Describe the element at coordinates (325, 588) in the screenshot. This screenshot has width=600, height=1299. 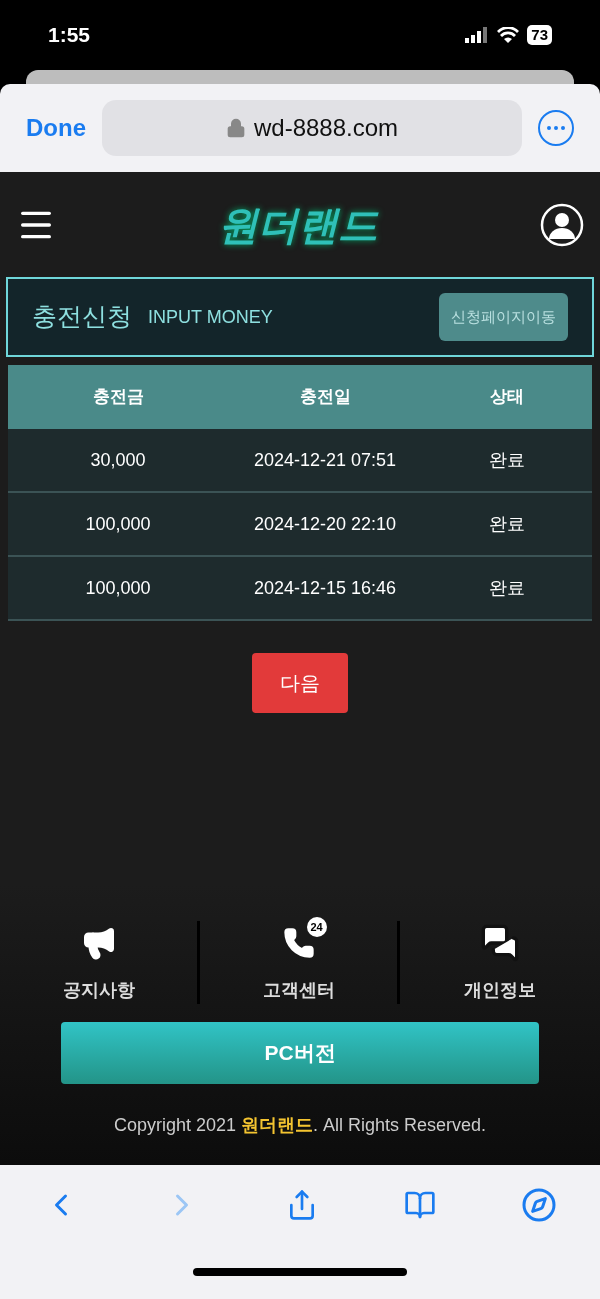
I see `table-cell-text: 2024-12-15 16:46` at that location.